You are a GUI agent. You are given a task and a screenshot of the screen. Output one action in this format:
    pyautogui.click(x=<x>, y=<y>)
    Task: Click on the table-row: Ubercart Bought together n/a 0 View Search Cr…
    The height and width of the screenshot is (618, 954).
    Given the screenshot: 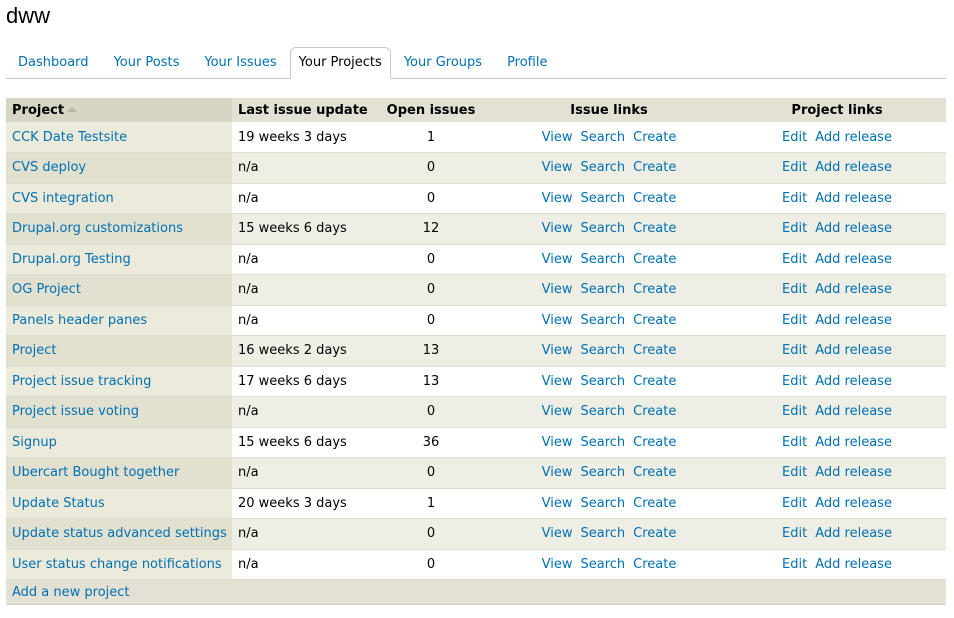 What is the action you would take?
    pyautogui.click(x=476, y=473)
    